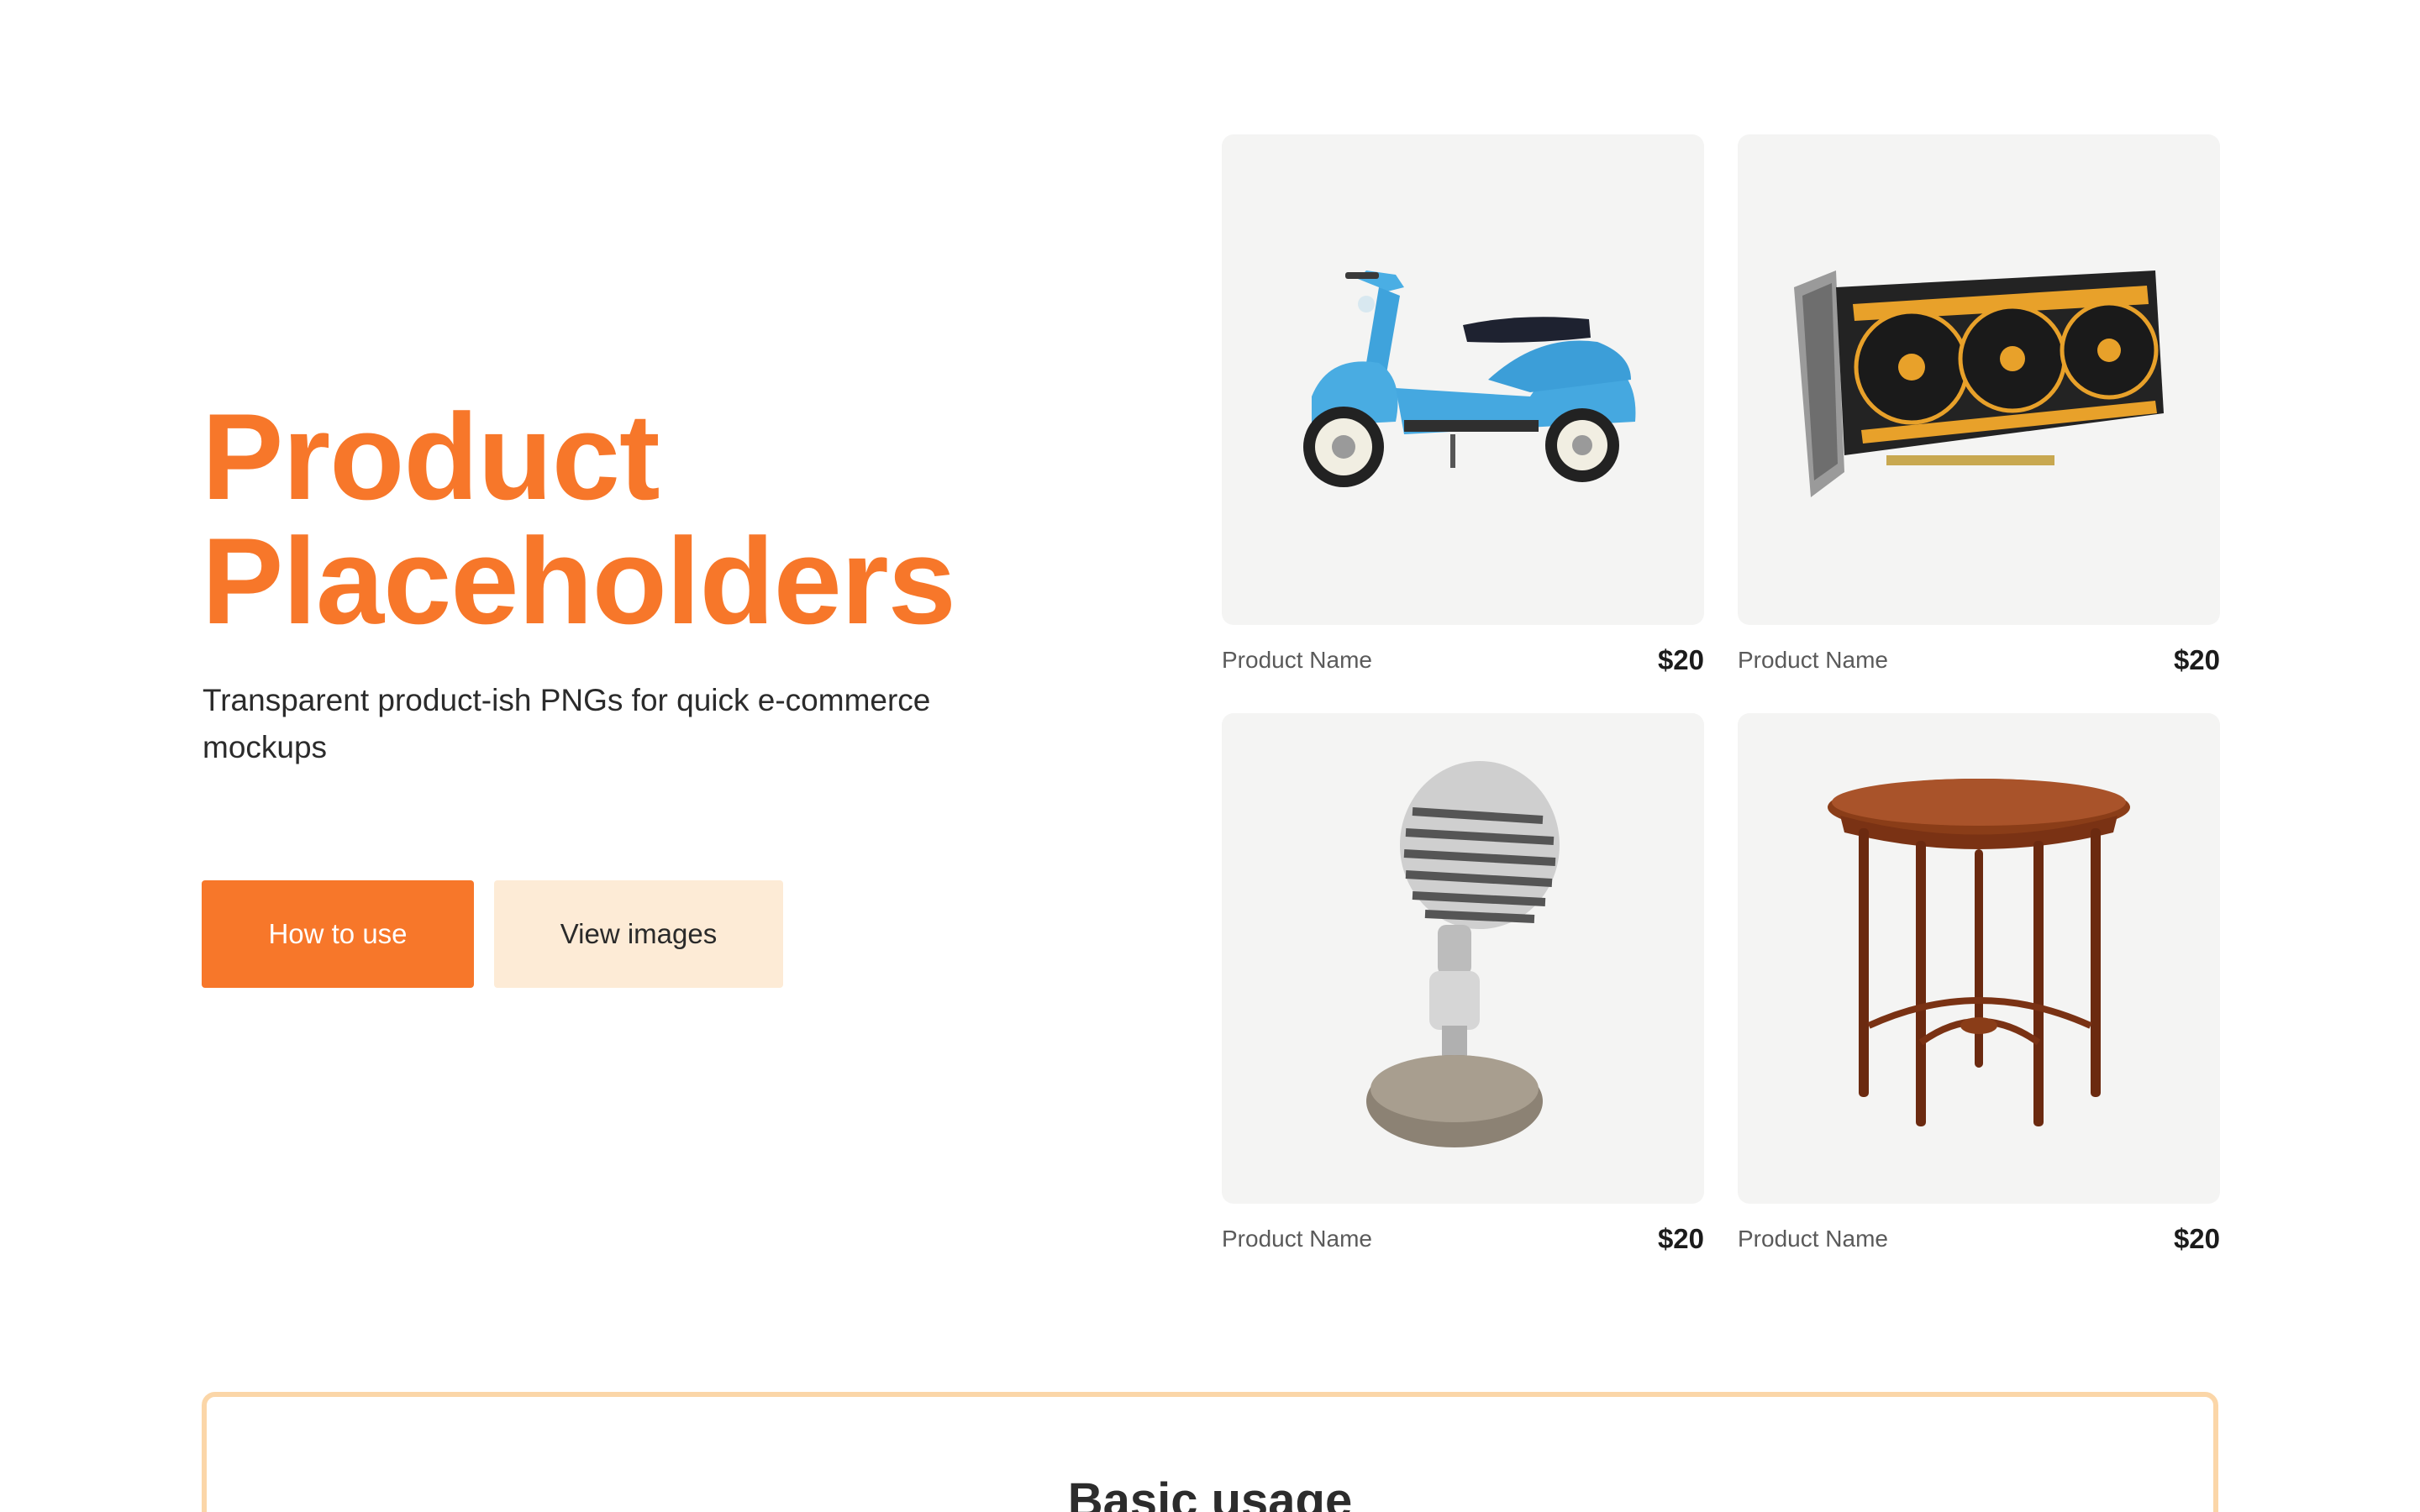 This screenshot has height=1512, width=2420. I want to click on hero-title-line1: Product, so click(431, 456).